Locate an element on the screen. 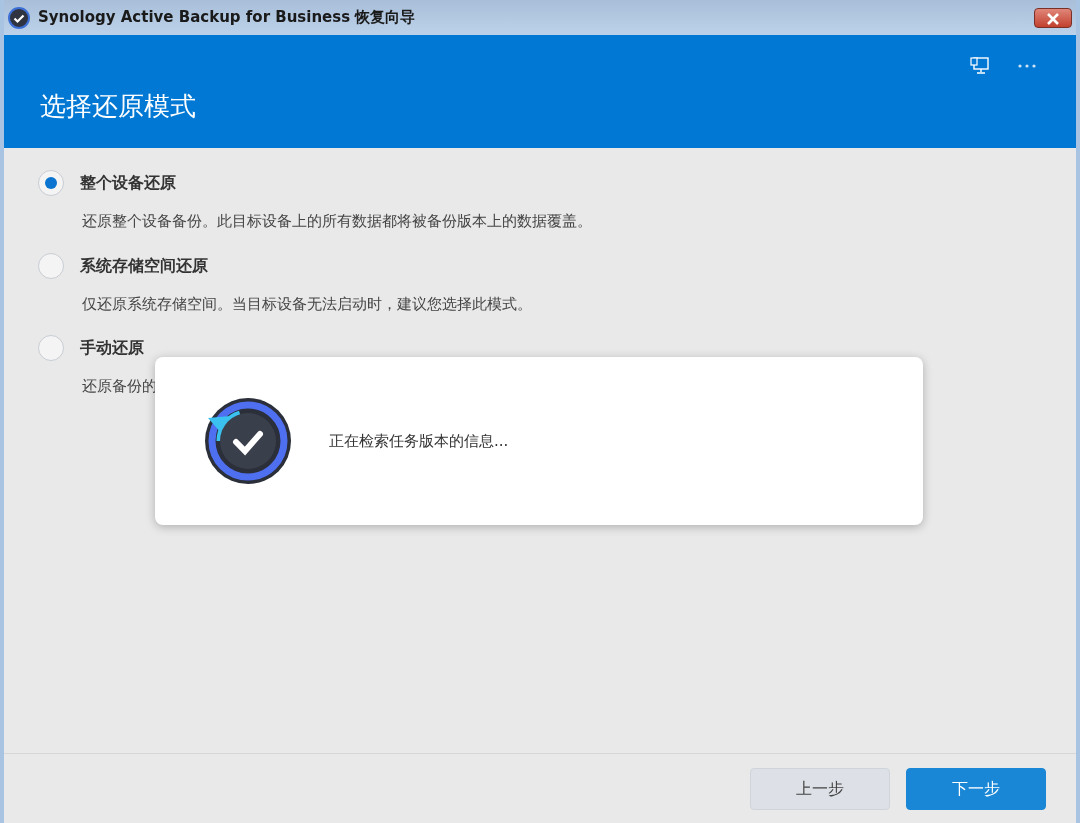  monitor-icon is located at coordinates (980, 66).